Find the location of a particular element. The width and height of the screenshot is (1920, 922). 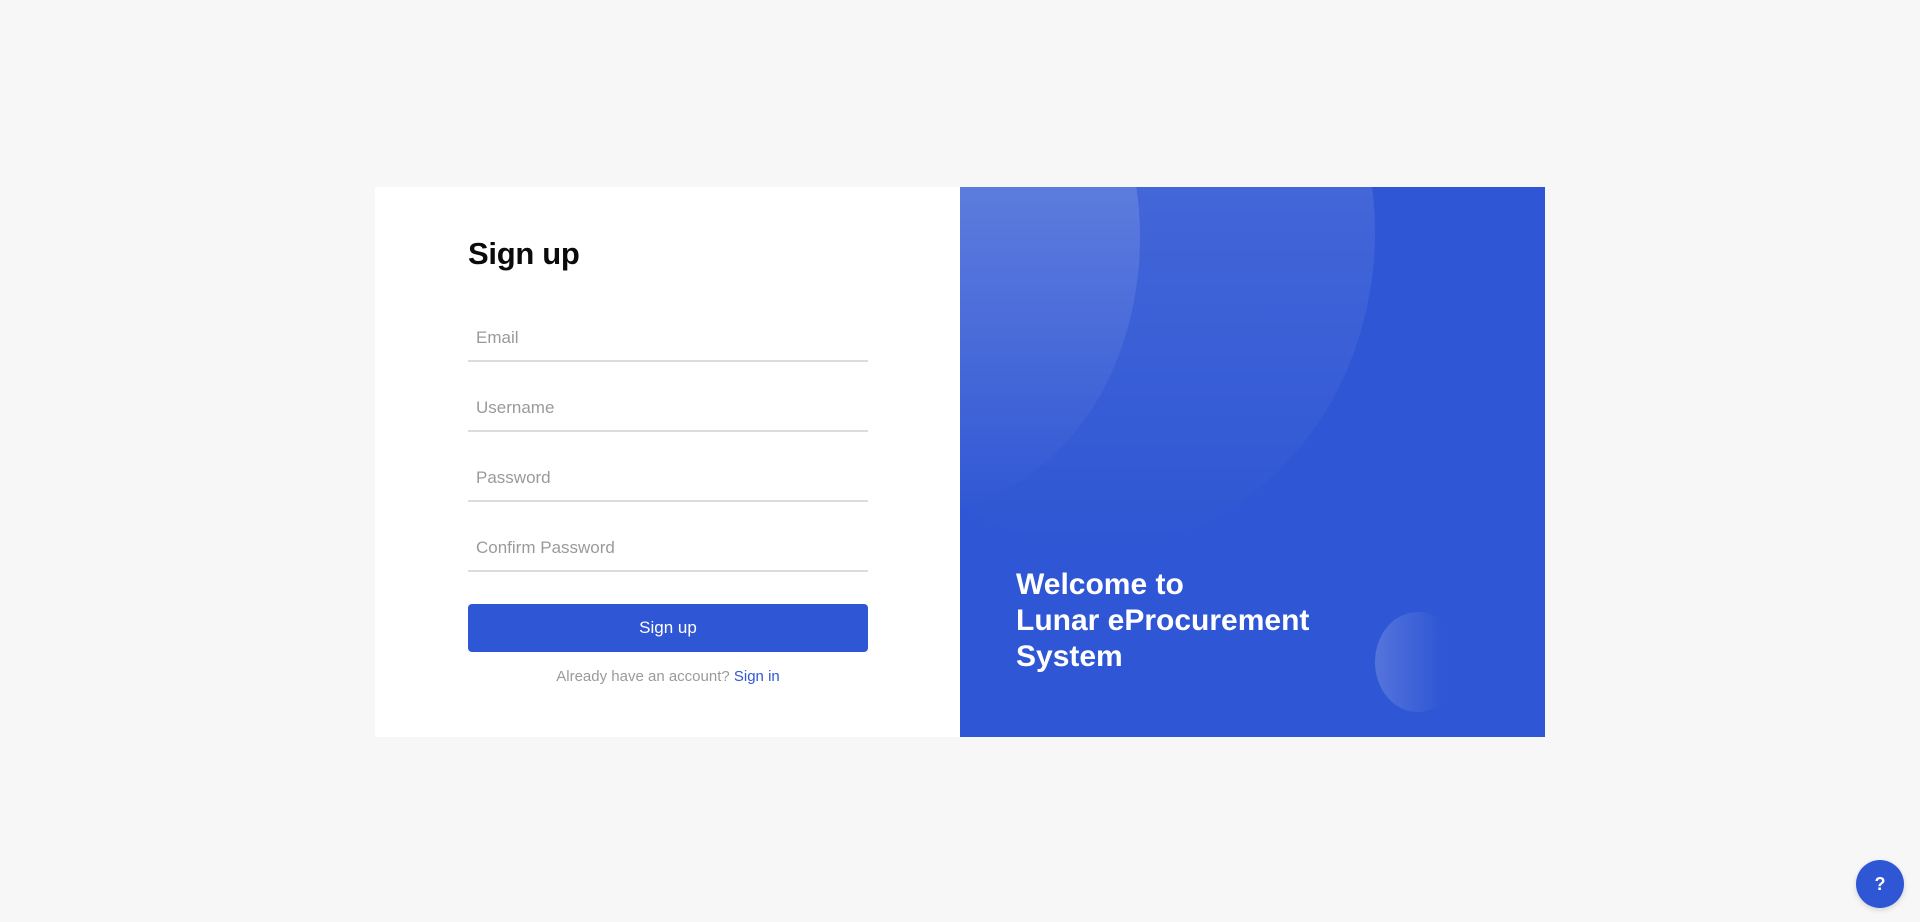

page-title: Sign up is located at coordinates (524, 253).